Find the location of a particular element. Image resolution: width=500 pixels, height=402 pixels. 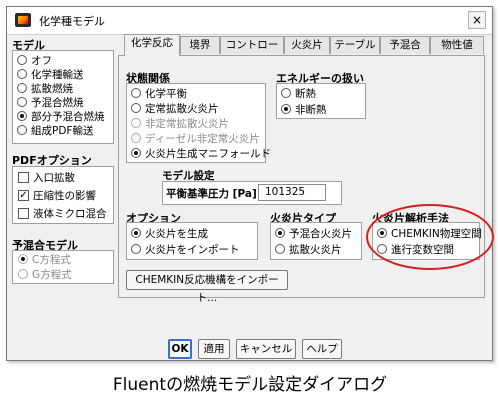

tab-premix: 予混合 is located at coordinates (405, 45).